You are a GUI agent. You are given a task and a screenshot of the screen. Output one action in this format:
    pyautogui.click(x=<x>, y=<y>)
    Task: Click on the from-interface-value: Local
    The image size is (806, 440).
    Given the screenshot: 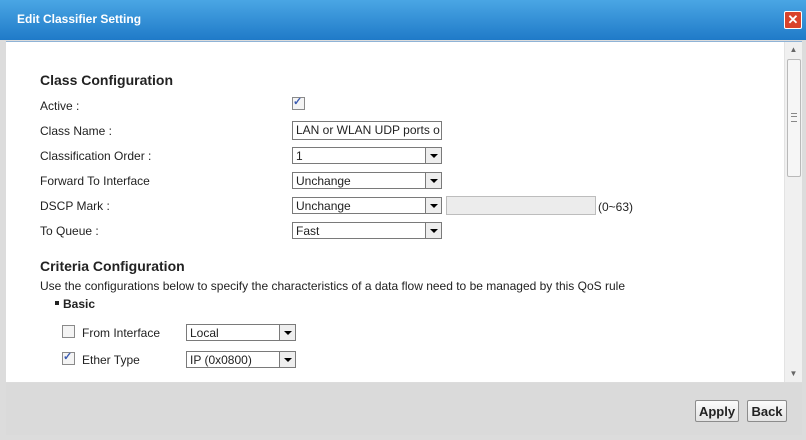 What is the action you would take?
    pyautogui.click(x=204, y=333)
    